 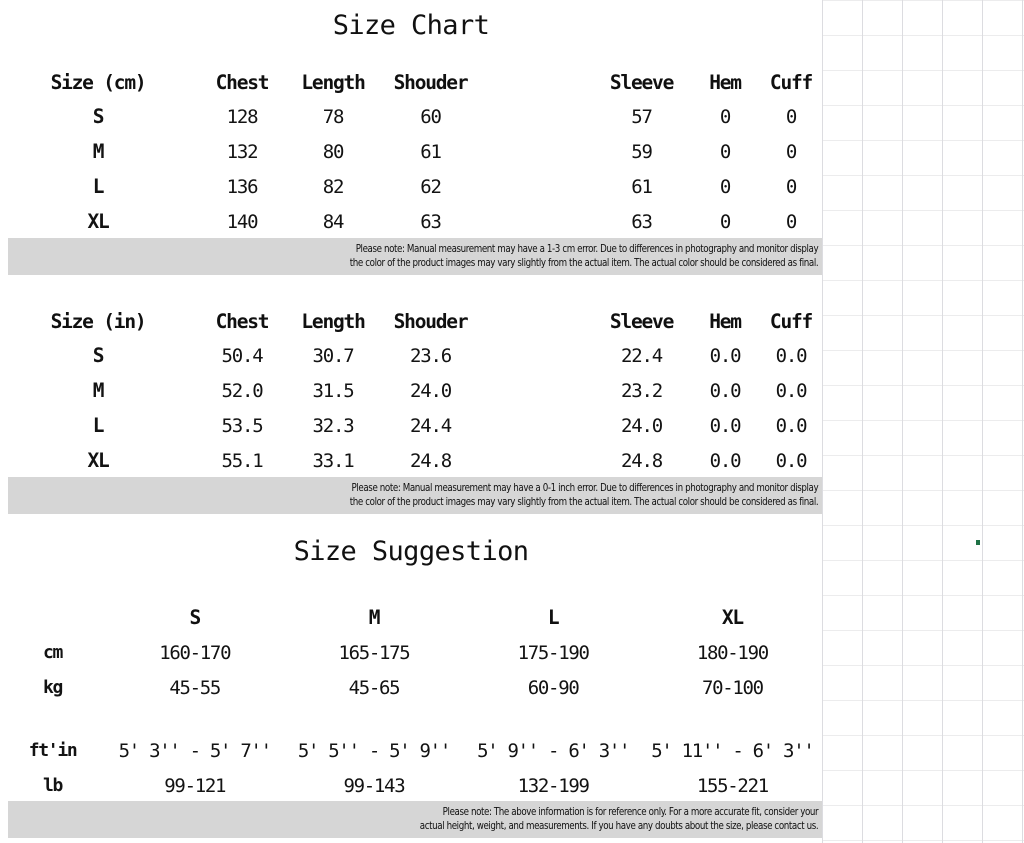 What do you see at coordinates (732, 652) in the screenshot?
I see `cell-xl: 180-190` at bounding box center [732, 652].